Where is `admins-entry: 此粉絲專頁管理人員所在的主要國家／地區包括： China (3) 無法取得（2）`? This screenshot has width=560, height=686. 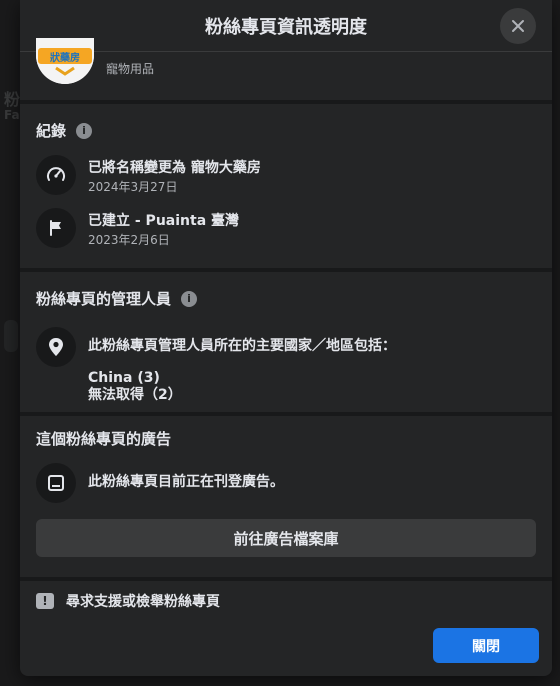
admins-entry: 此粉絲專頁管理人員所在的主要國家／地區包括： China (3) 無法取得（2） is located at coordinates (286, 363).